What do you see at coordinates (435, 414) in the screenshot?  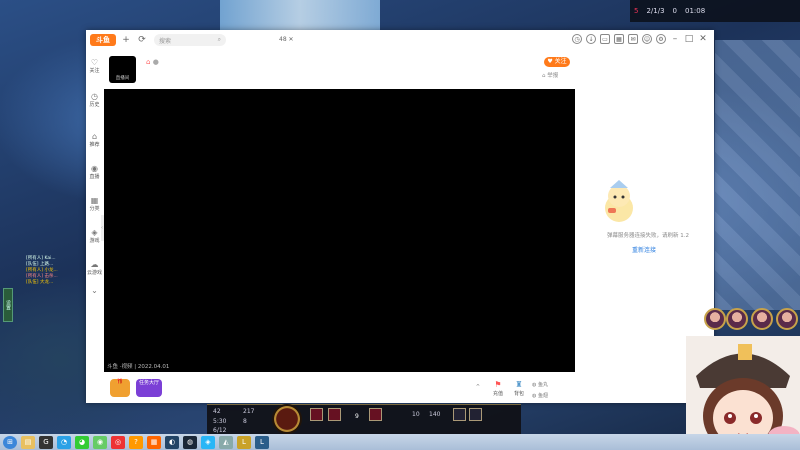 I see `hud-value-c: 140` at bounding box center [435, 414].